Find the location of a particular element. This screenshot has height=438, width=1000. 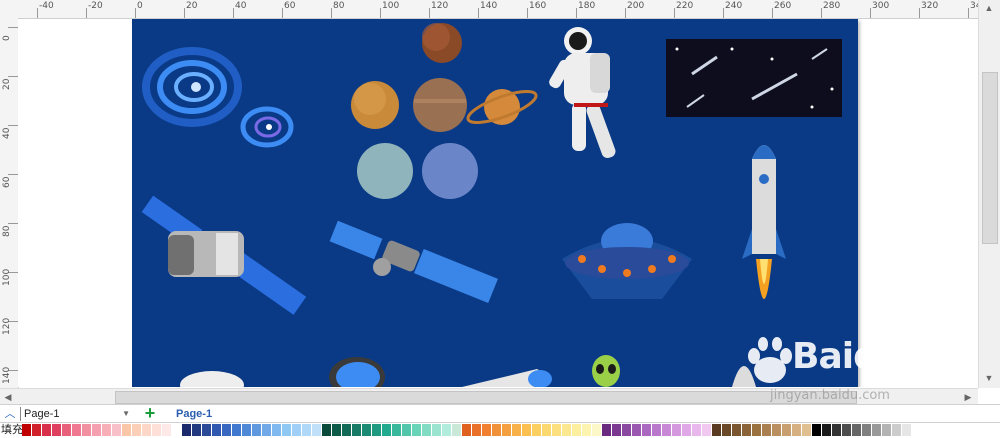

page-selector: Page-1 ▼ is located at coordinates (76, 414).